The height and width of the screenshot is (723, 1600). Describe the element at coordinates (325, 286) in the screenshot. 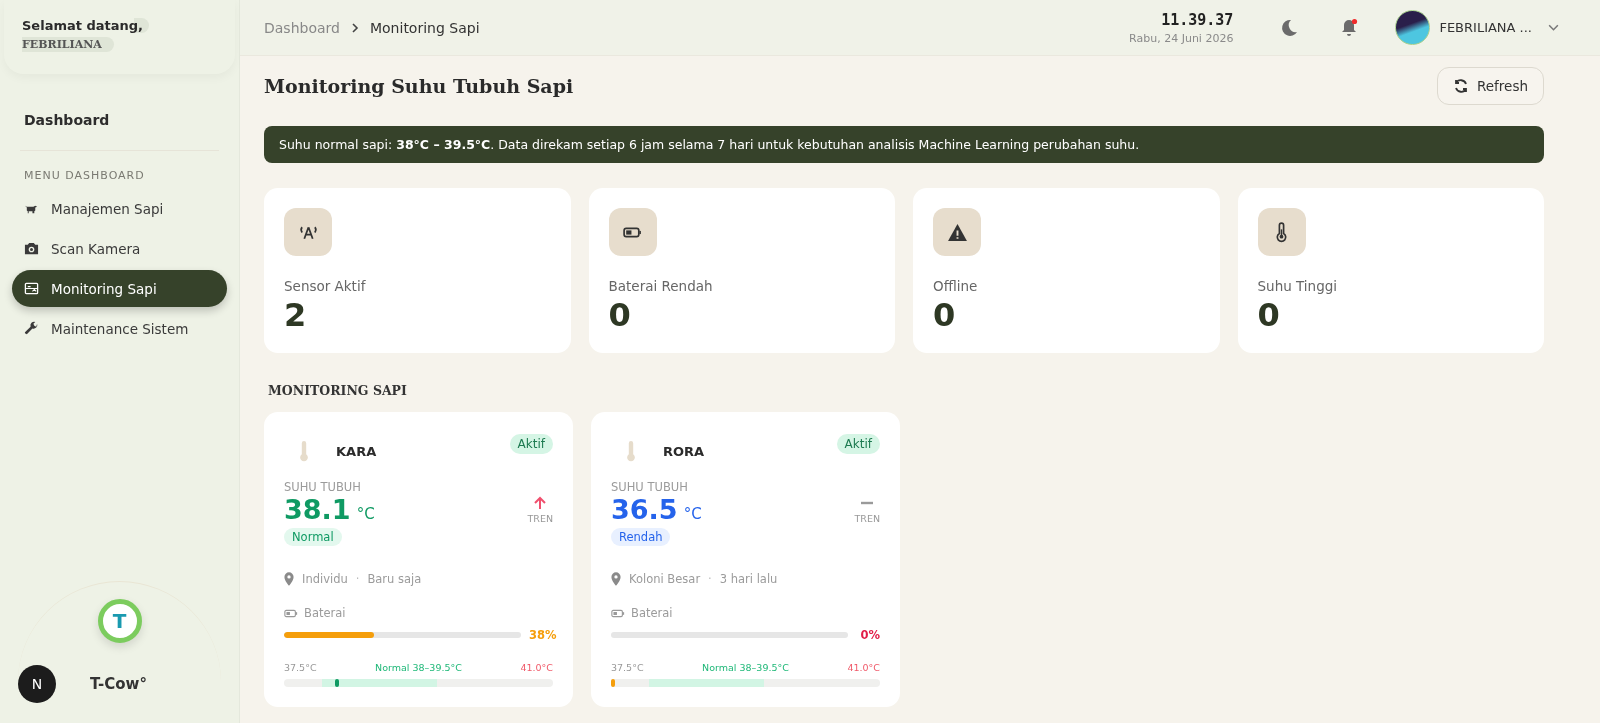

I see `stat-label: Sensor Aktif` at that location.